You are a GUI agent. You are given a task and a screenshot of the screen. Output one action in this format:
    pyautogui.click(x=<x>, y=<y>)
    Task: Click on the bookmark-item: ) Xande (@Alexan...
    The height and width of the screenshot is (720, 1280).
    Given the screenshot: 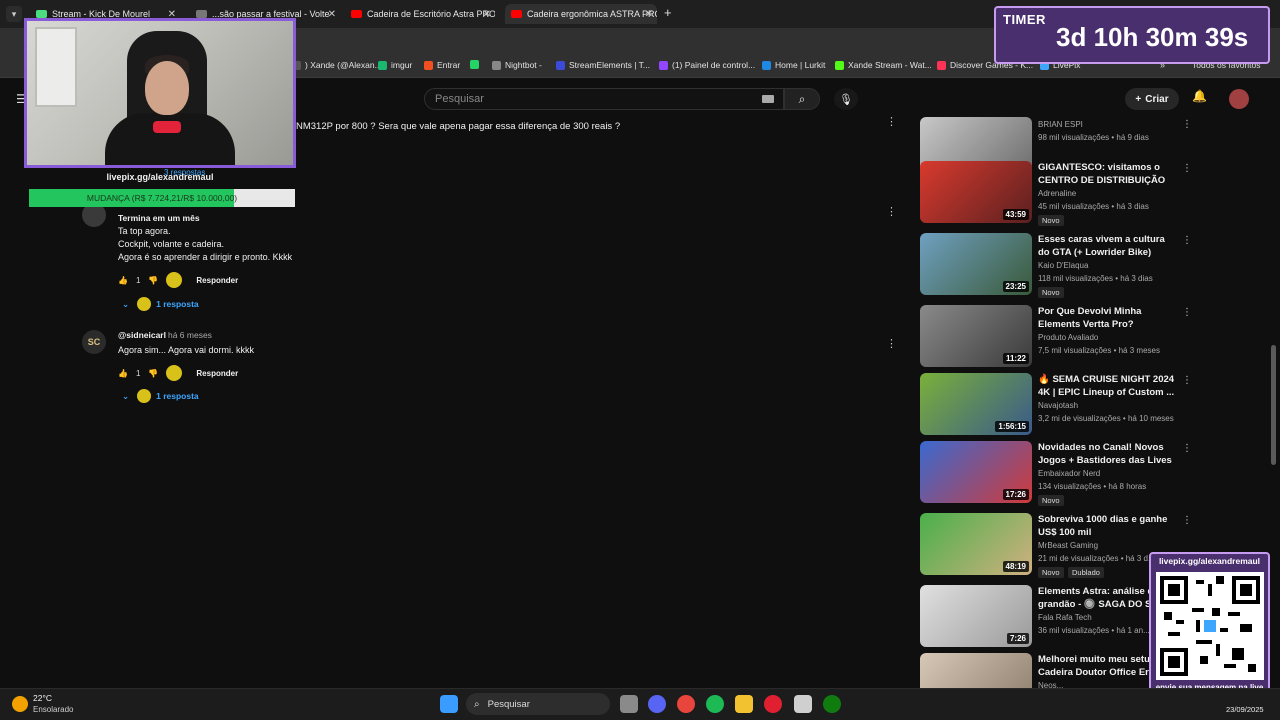 What is the action you would take?
    pyautogui.click(x=337, y=65)
    